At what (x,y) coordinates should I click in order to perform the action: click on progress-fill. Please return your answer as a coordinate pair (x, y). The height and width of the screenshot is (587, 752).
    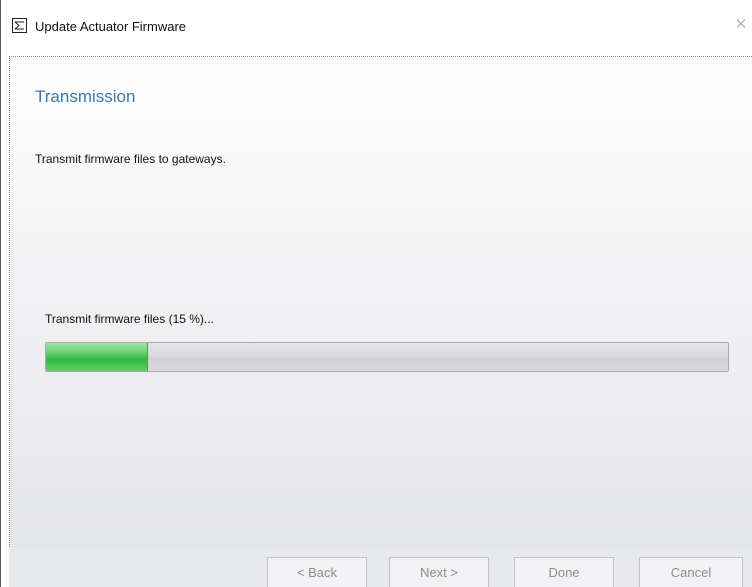
    Looking at the image, I should click on (97, 357).